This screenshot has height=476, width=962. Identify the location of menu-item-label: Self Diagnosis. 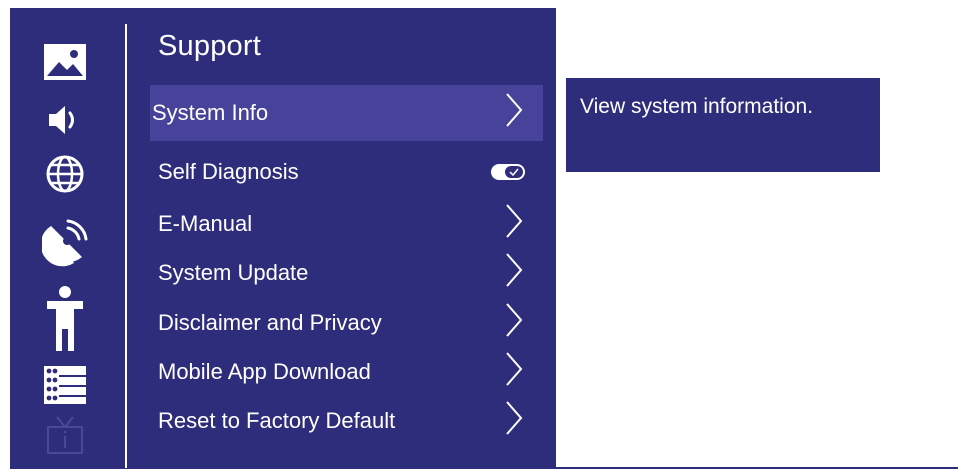
(228, 171).